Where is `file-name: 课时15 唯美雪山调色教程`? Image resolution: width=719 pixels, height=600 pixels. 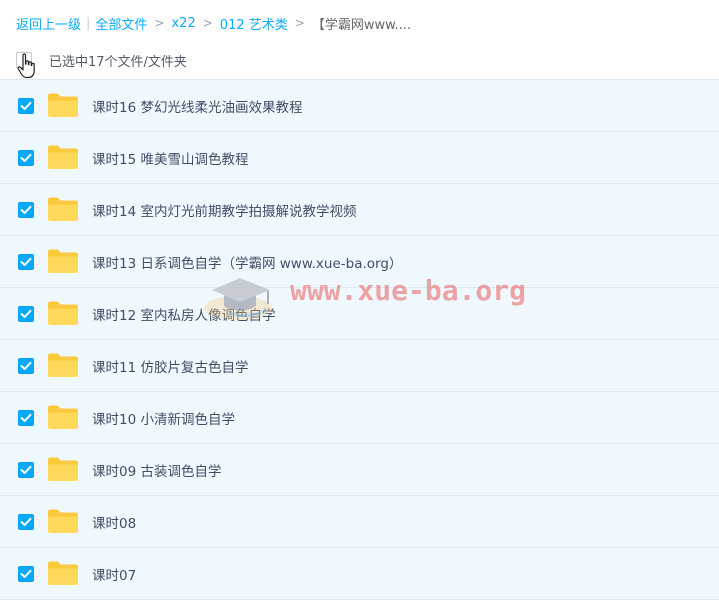
file-name: 课时15 唯美雪山调色教程 is located at coordinates (170, 158).